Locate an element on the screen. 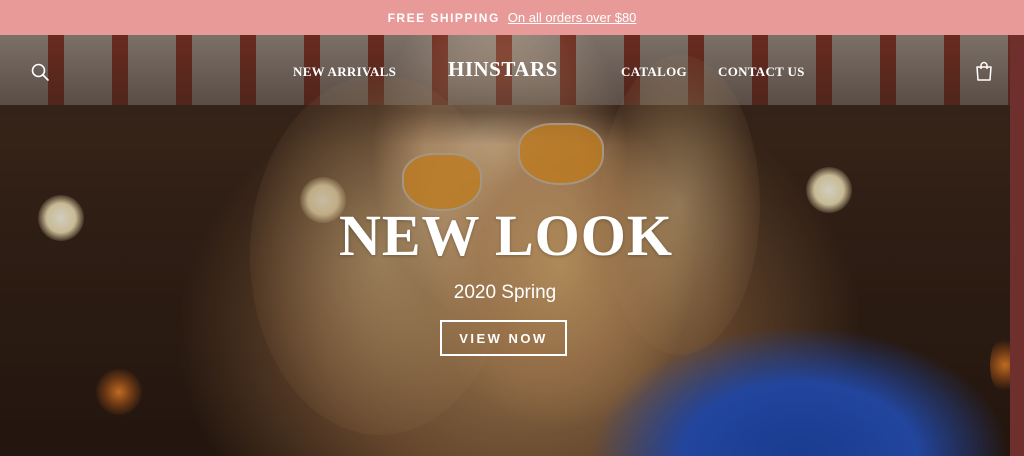  nav-new-arrivals: NEW ARRIVALS is located at coordinates (344, 72).